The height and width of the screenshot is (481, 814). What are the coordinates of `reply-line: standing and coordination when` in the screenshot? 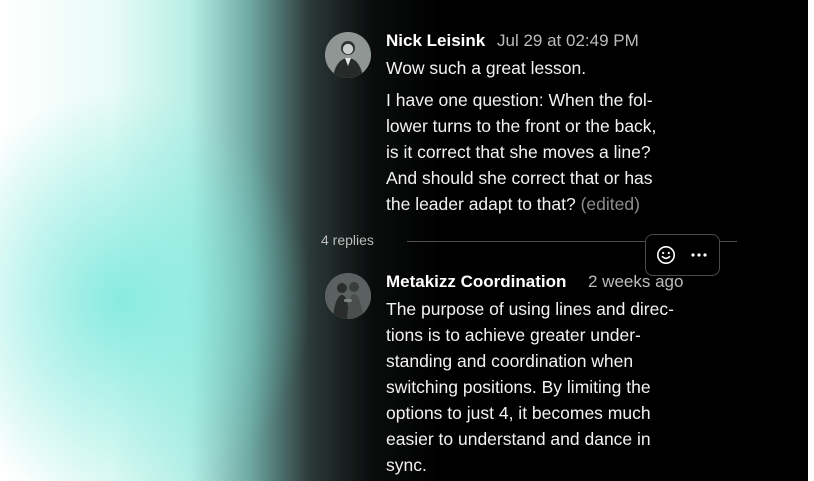 It's located at (510, 361).